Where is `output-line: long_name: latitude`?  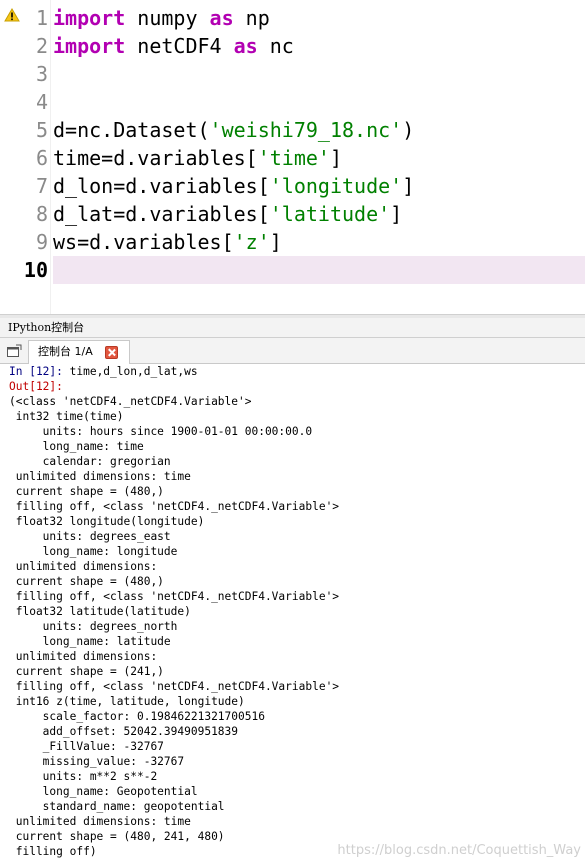
output-line: long_name: latitude is located at coordinates (90, 641).